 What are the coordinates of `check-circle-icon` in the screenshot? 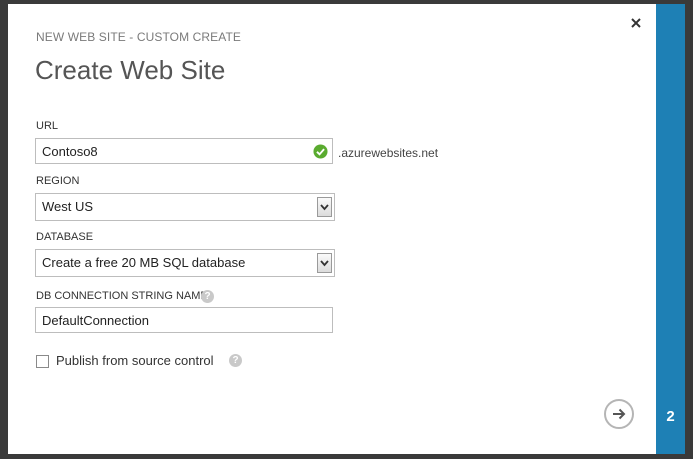 It's located at (320, 151).